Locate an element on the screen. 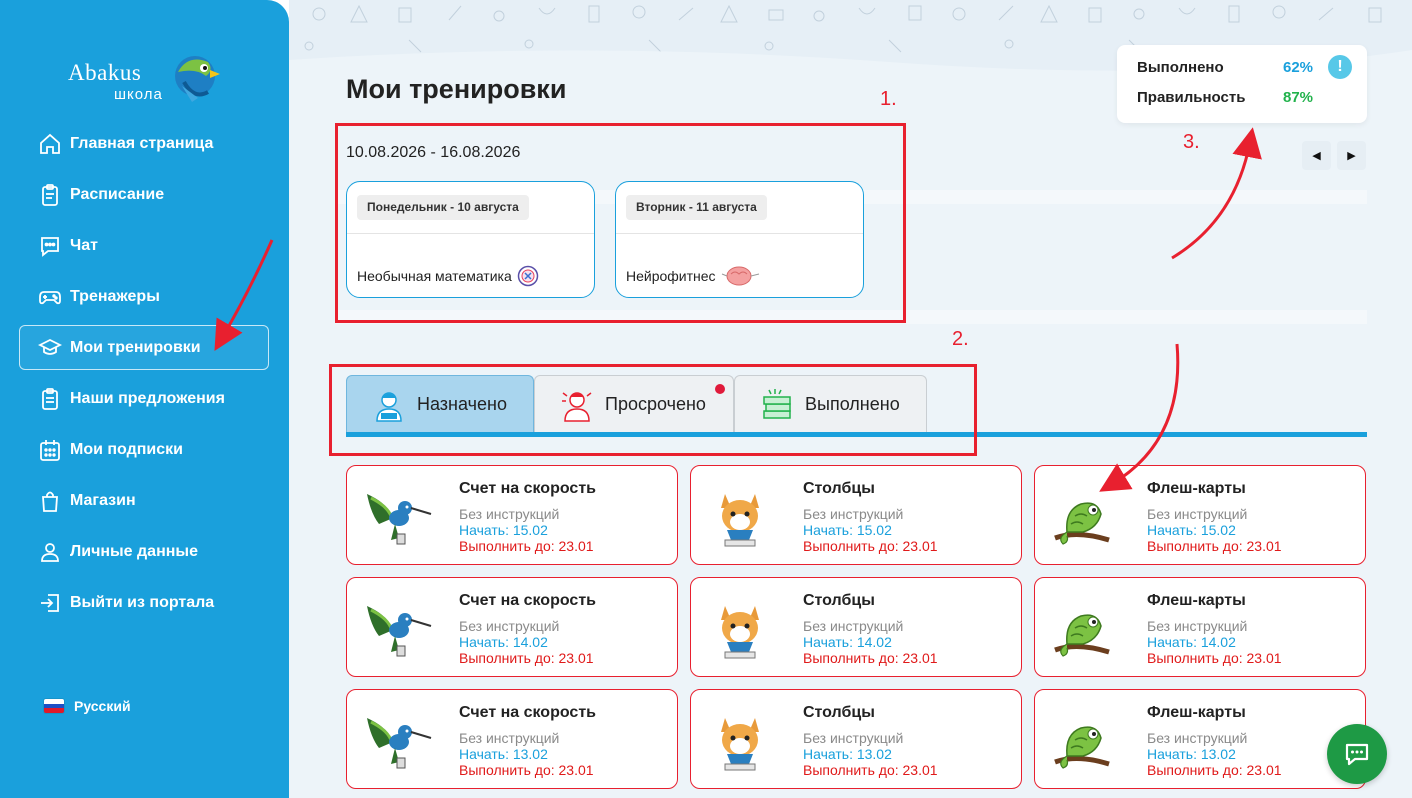  chat-bubble-icon is located at coordinates (1357, 754).